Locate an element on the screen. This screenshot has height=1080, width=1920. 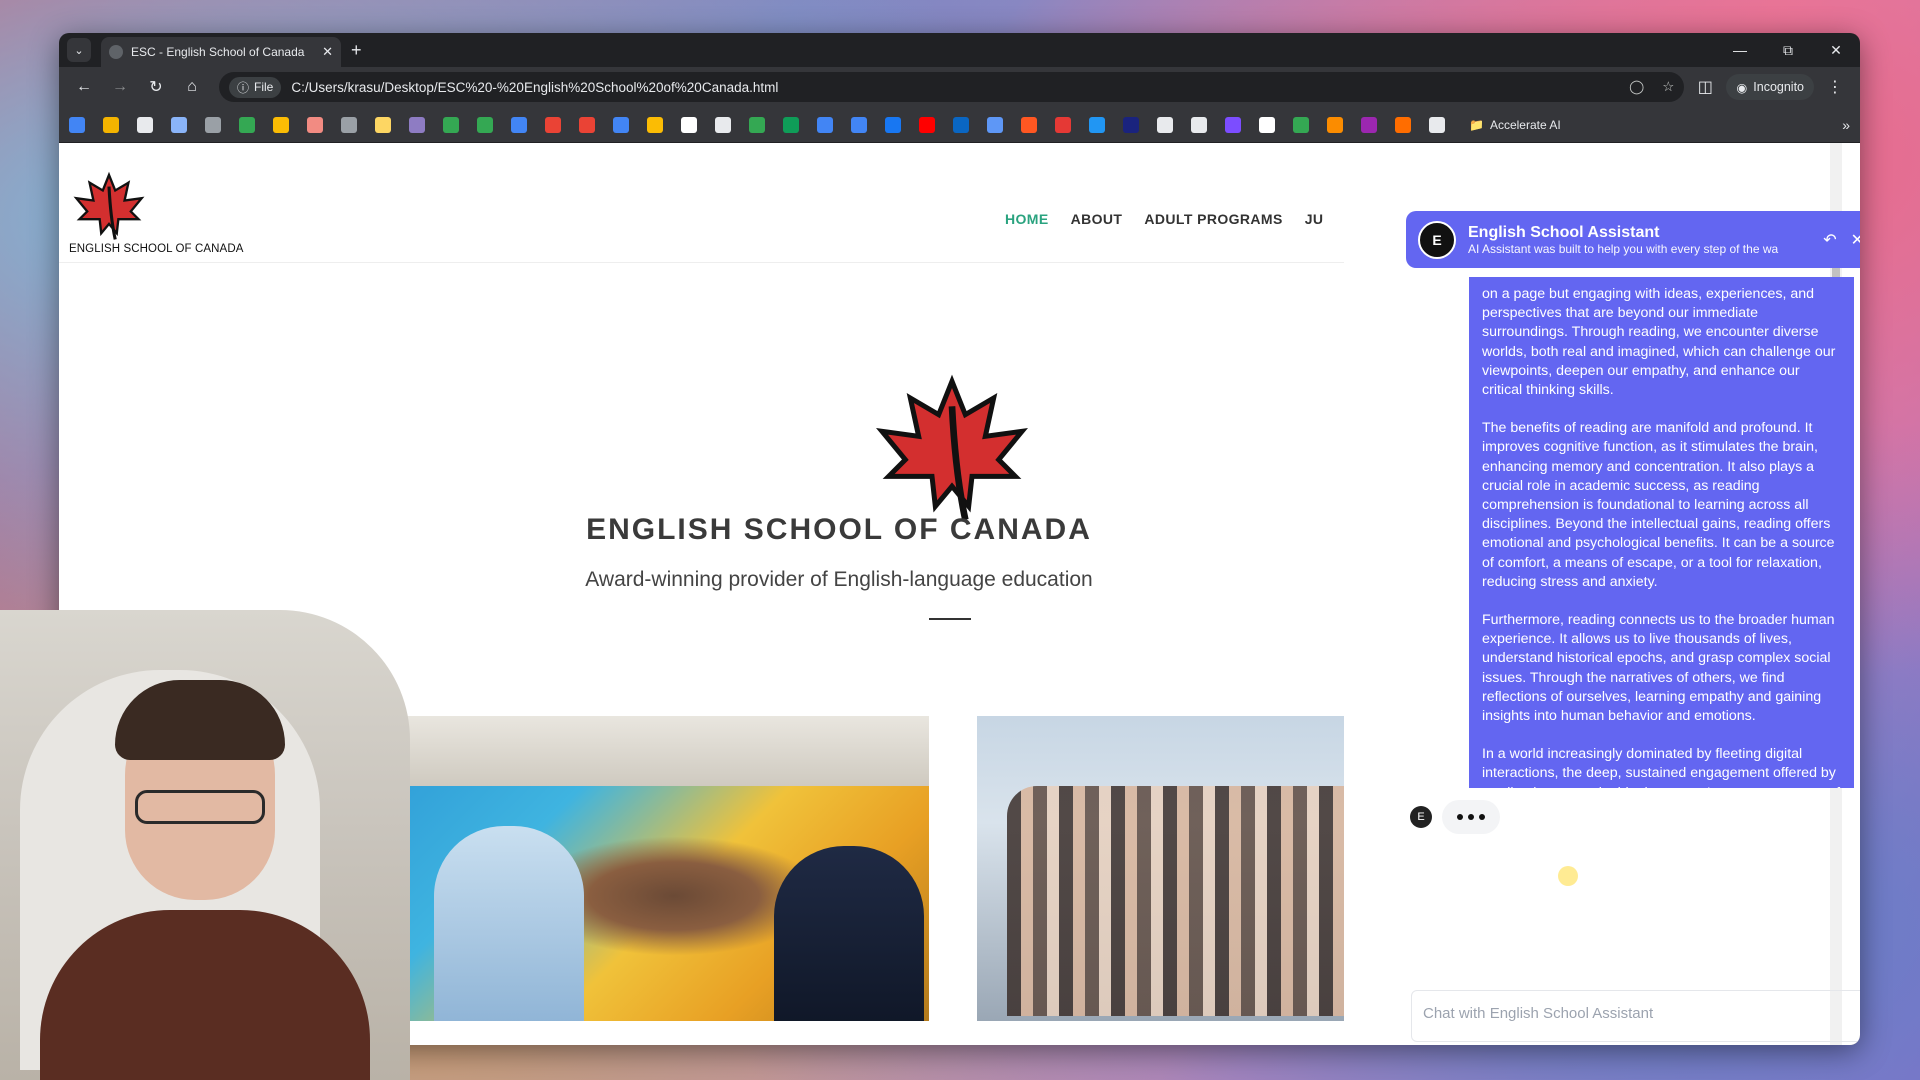
brand-name: ENGLISH SCHOOL OF CANADA is located at coordinates (156, 249).